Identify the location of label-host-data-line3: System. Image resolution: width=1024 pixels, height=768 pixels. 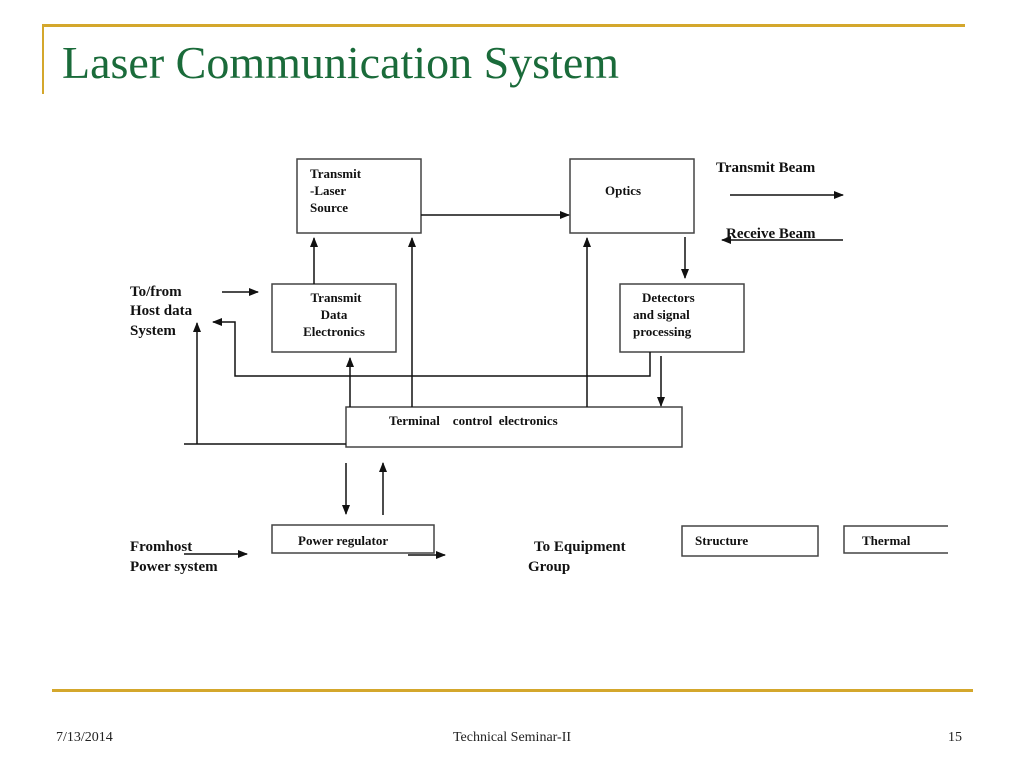
(153, 331).